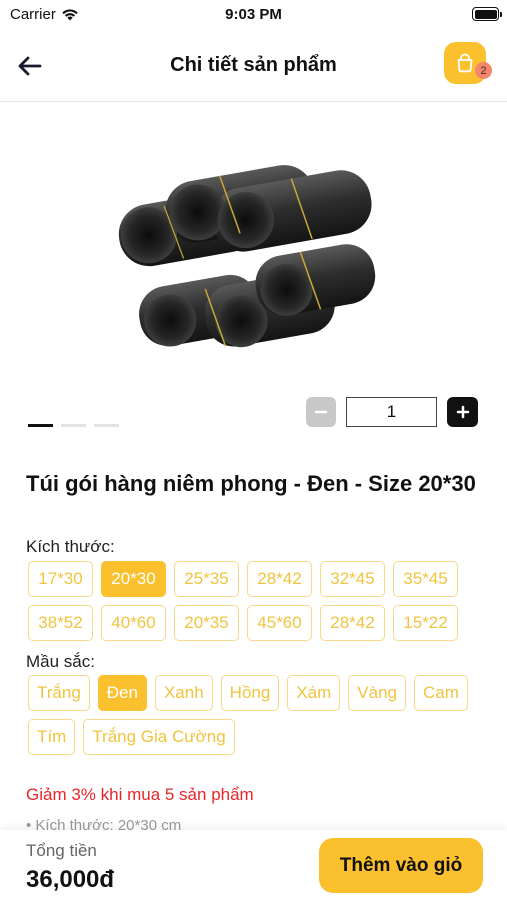  I want to click on color-option-chip: Trắng, so click(59, 693).